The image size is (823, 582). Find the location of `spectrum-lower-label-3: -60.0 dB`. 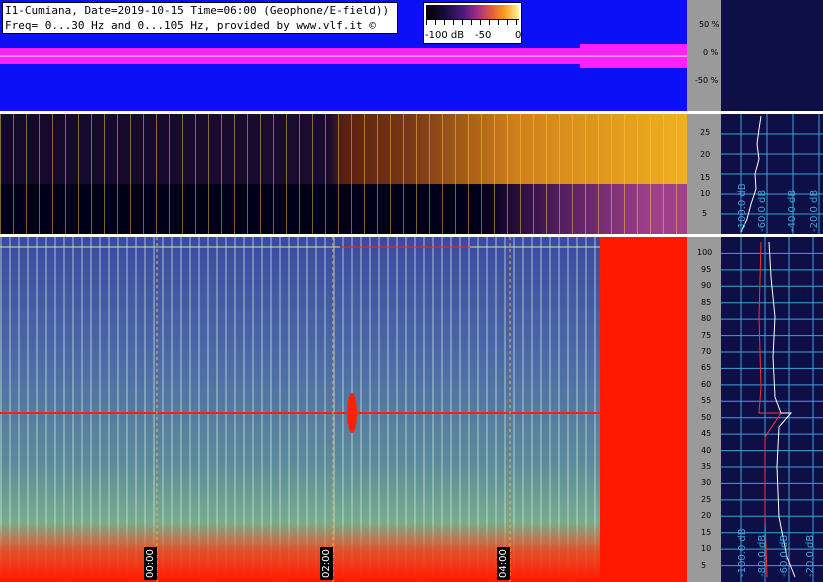

spectrum-lower-label-3: -60.0 dB is located at coordinates (784, 555).